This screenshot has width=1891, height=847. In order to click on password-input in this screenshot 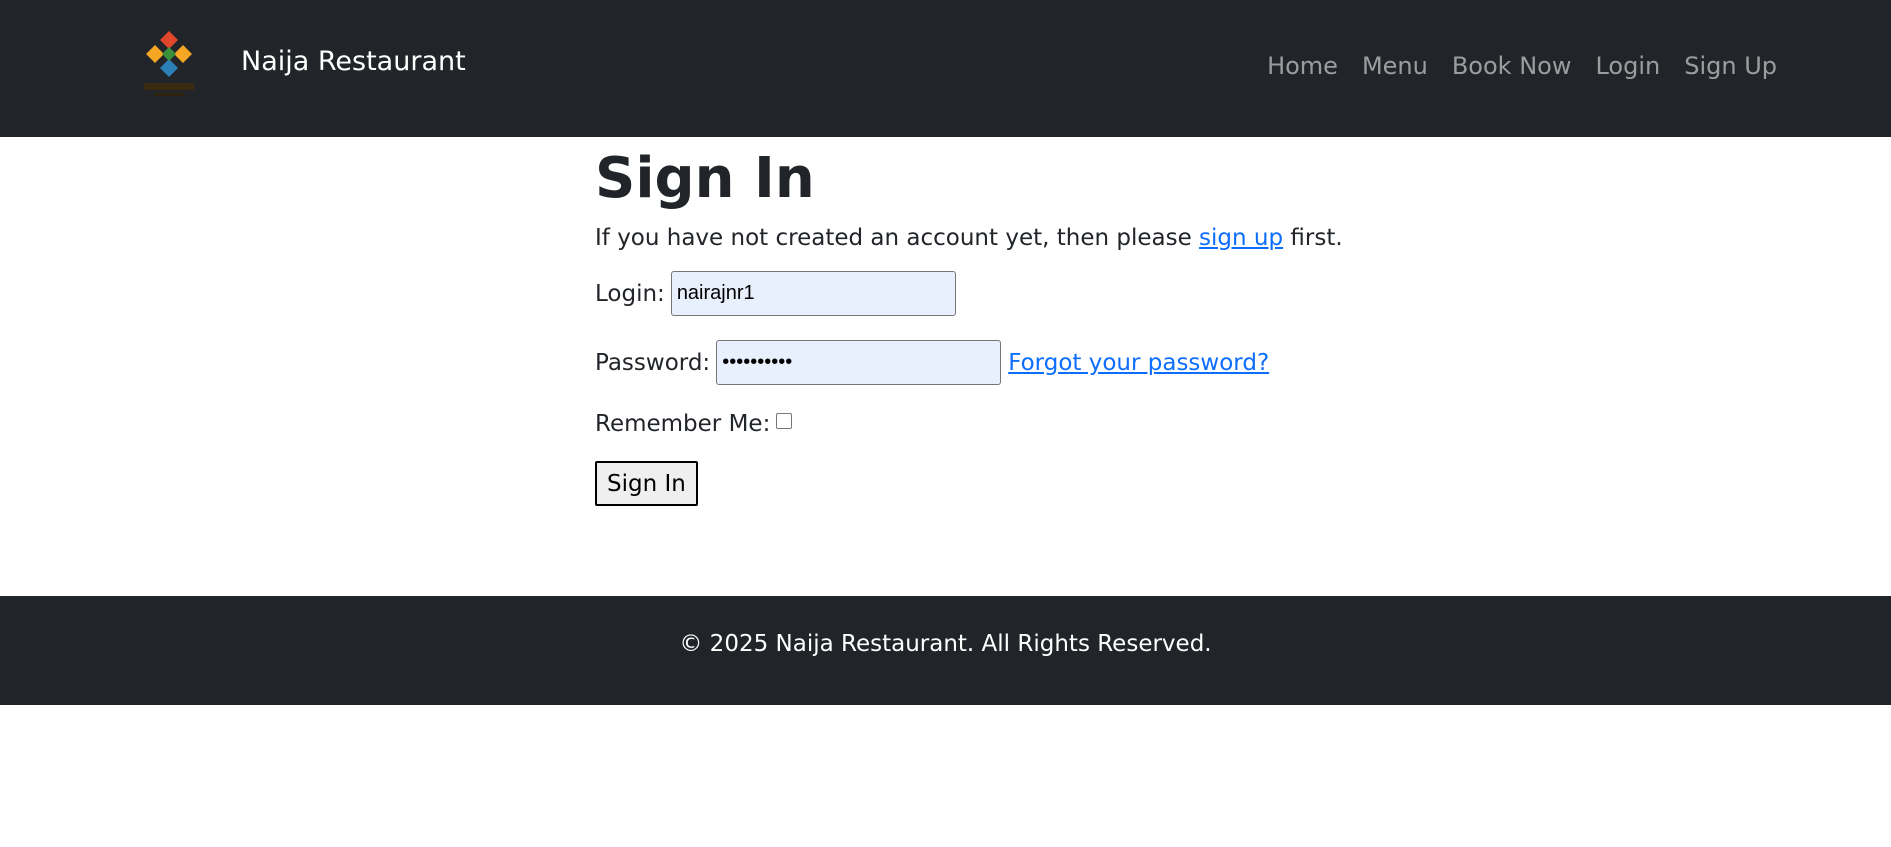, I will do `click(859, 362)`.